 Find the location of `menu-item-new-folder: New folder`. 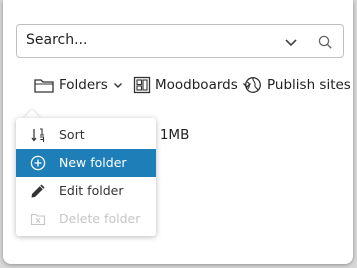

menu-item-new-folder: New folder is located at coordinates (86, 163).